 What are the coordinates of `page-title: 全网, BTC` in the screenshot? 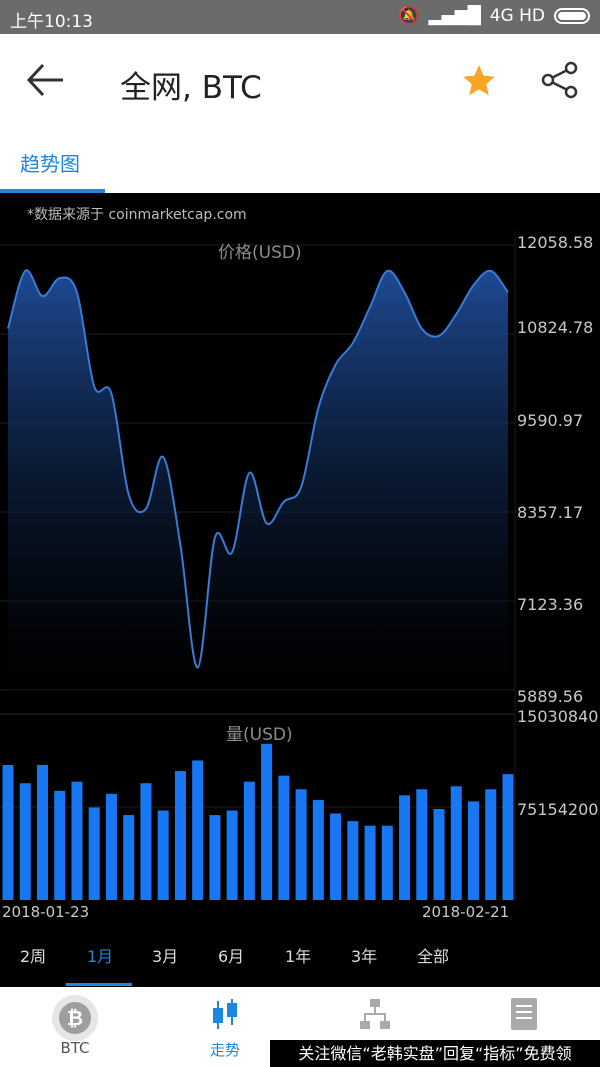 It's located at (191, 88).